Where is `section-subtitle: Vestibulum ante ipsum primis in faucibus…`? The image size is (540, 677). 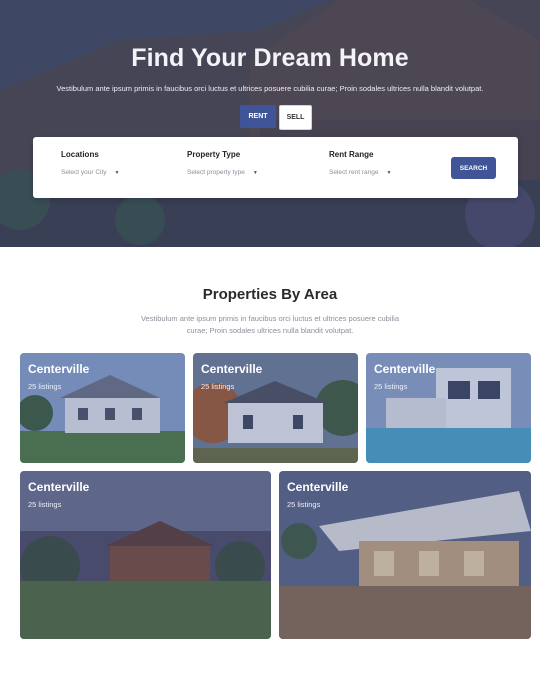 section-subtitle: Vestibulum ante ipsum primis in faucibus… is located at coordinates (270, 324).